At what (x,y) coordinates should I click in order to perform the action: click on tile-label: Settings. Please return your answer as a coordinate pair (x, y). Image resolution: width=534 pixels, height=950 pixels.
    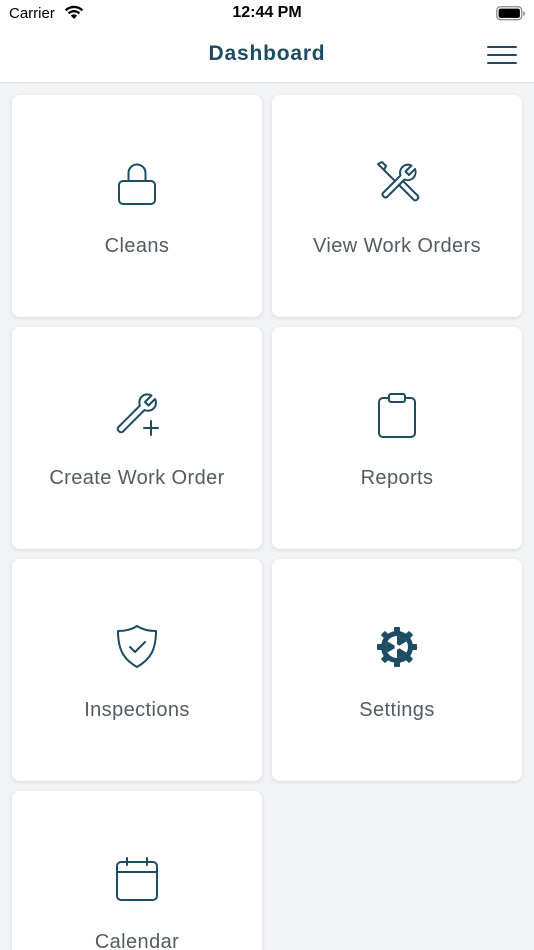
    Looking at the image, I should click on (397, 710).